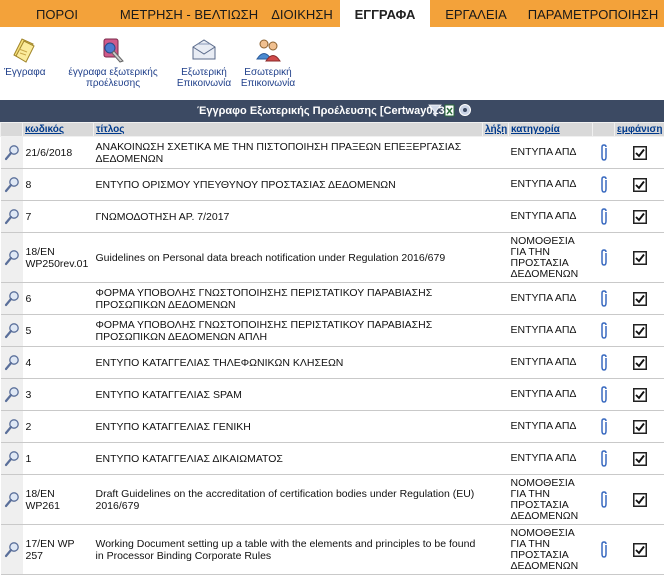  Describe the element at coordinates (57, 13) in the screenshot. I see `tab-poroi: ΠΟΡΟΙ` at that location.